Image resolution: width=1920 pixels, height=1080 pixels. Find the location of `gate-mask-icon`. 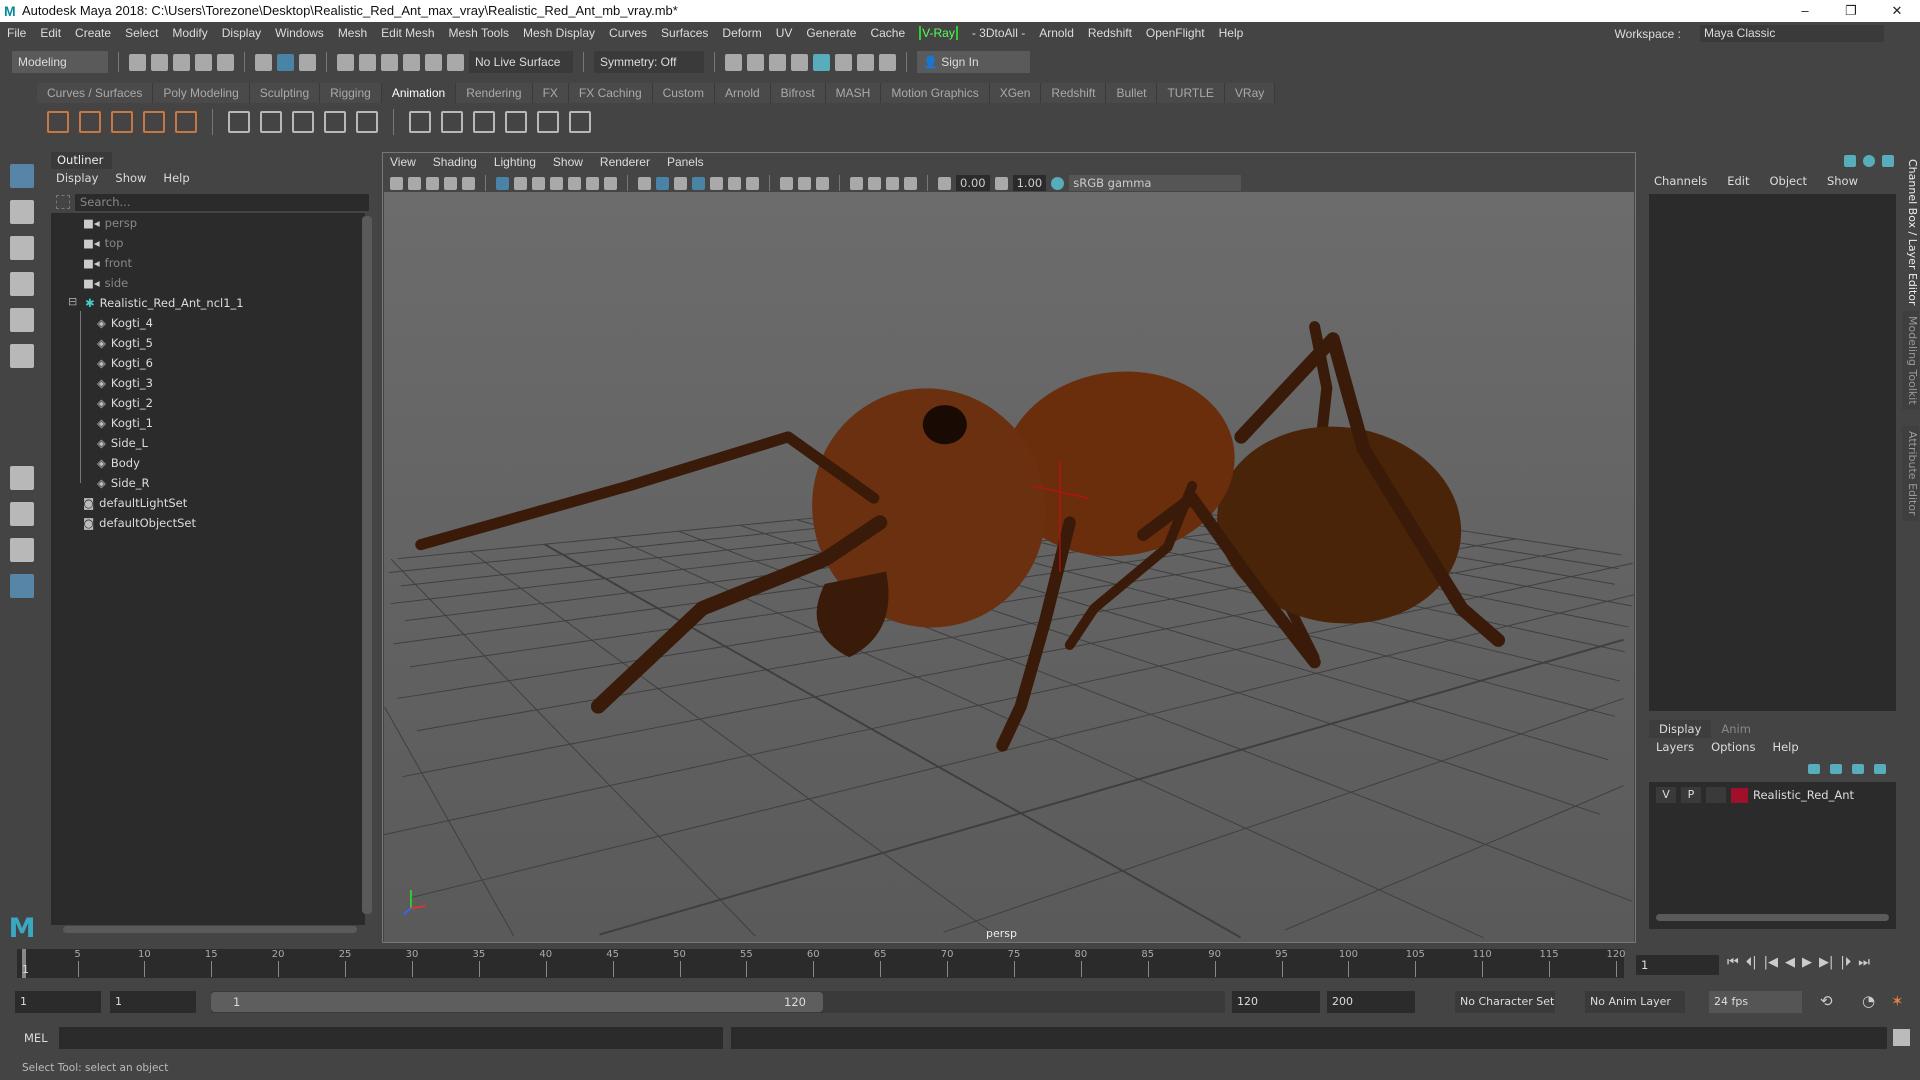

gate-mask-icon is located at coordinates (556, 183).